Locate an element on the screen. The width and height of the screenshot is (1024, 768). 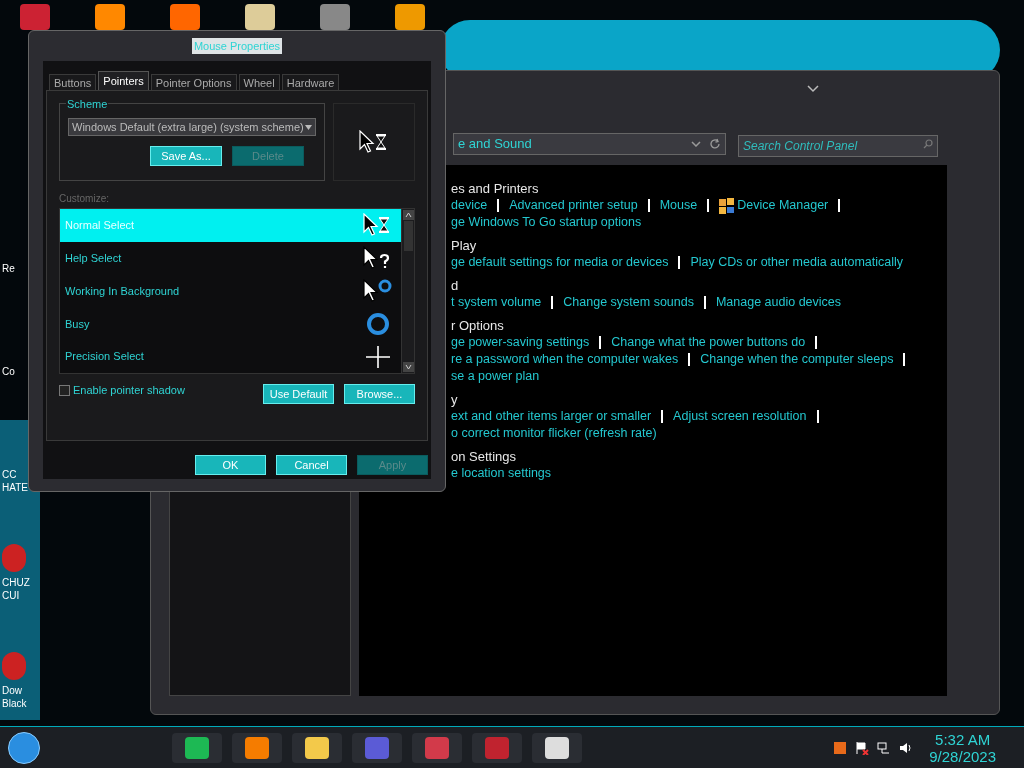
search-field: Search Control Panel is located at coordinates (838, 146).